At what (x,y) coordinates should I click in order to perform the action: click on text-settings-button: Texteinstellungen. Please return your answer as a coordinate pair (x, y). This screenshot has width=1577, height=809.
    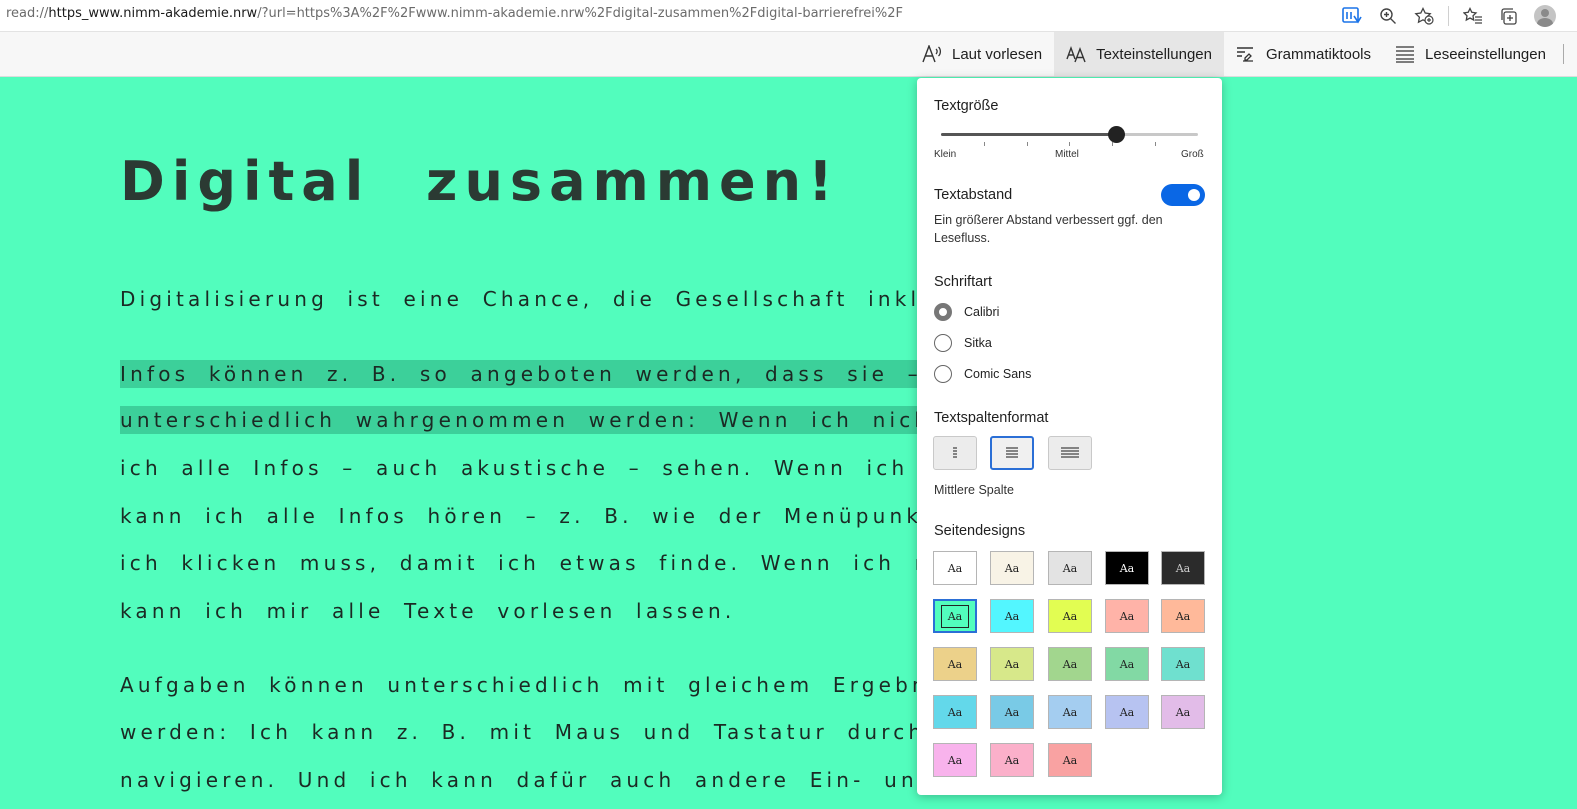
    Looking at the image, I should click on (1139, 54).